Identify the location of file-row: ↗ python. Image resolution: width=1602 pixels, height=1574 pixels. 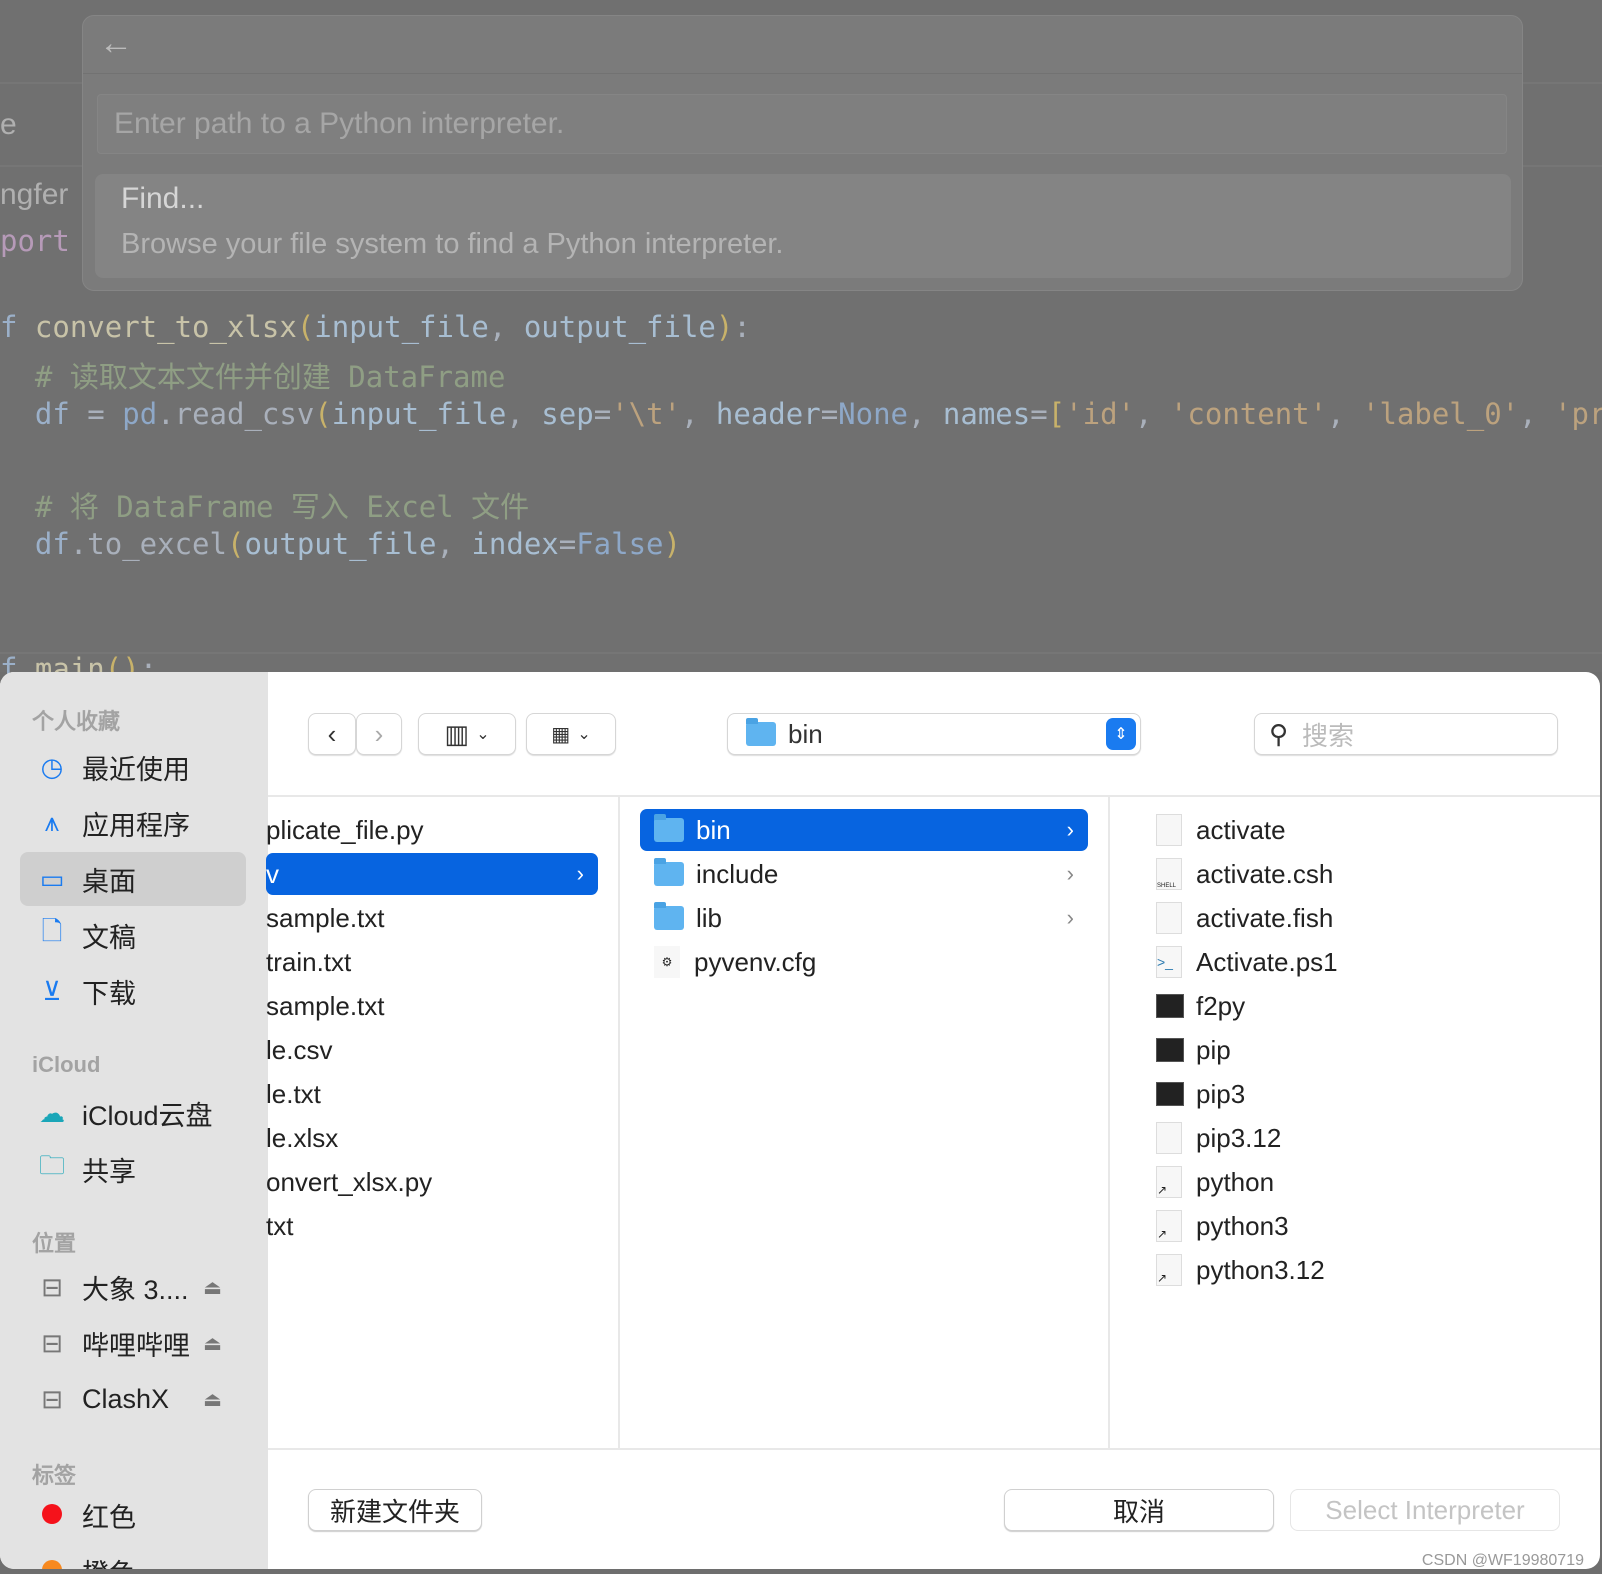
(1362, 1182).